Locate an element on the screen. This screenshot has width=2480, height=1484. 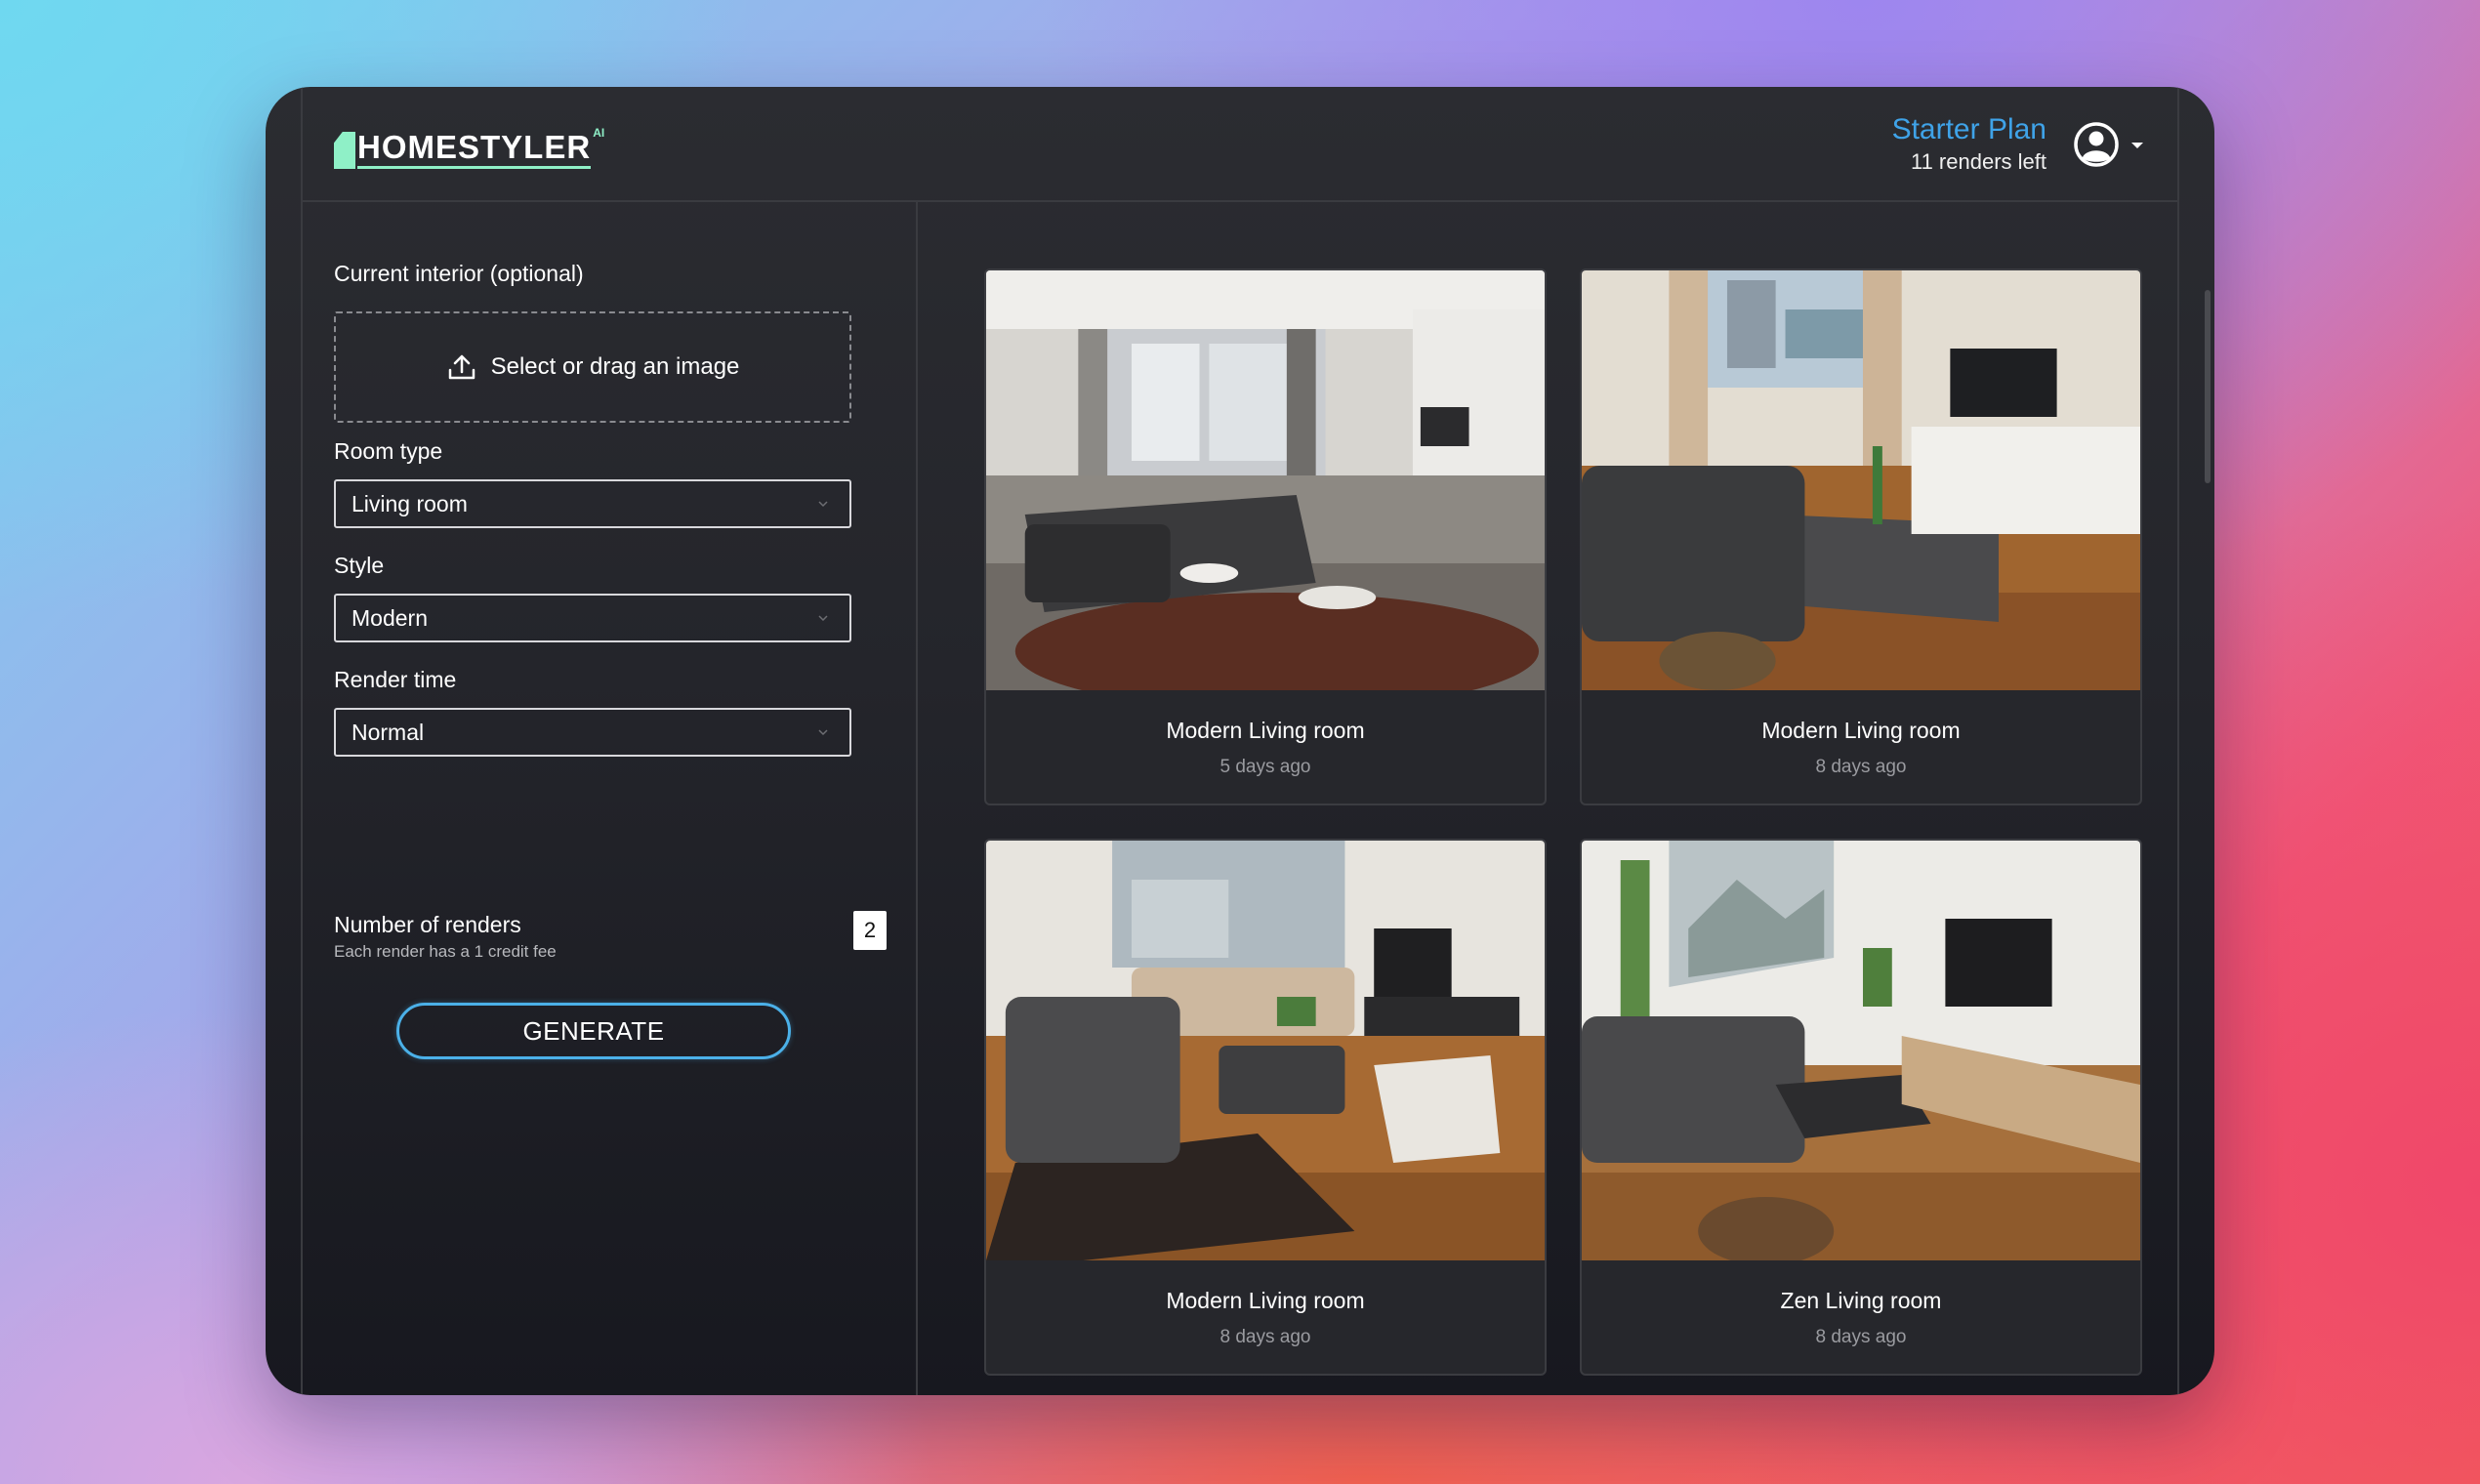
upload-text: Select or drag an image is located at coordinates (615, 367).